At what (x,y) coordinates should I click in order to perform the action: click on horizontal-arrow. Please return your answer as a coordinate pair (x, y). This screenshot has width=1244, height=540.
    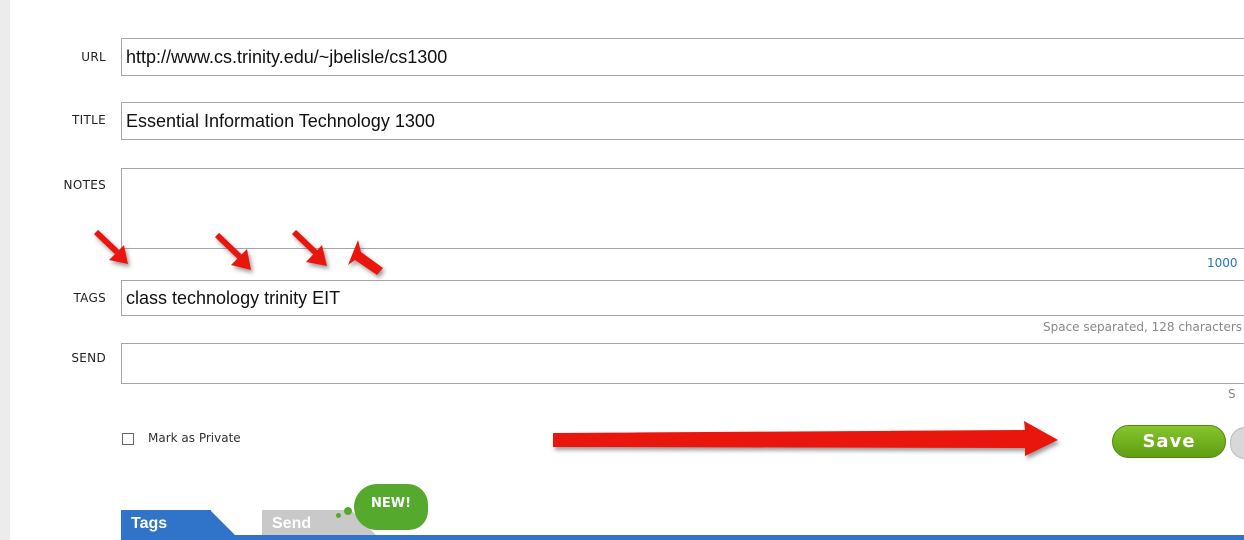
    Looking at the image, I should click on (805, 438).